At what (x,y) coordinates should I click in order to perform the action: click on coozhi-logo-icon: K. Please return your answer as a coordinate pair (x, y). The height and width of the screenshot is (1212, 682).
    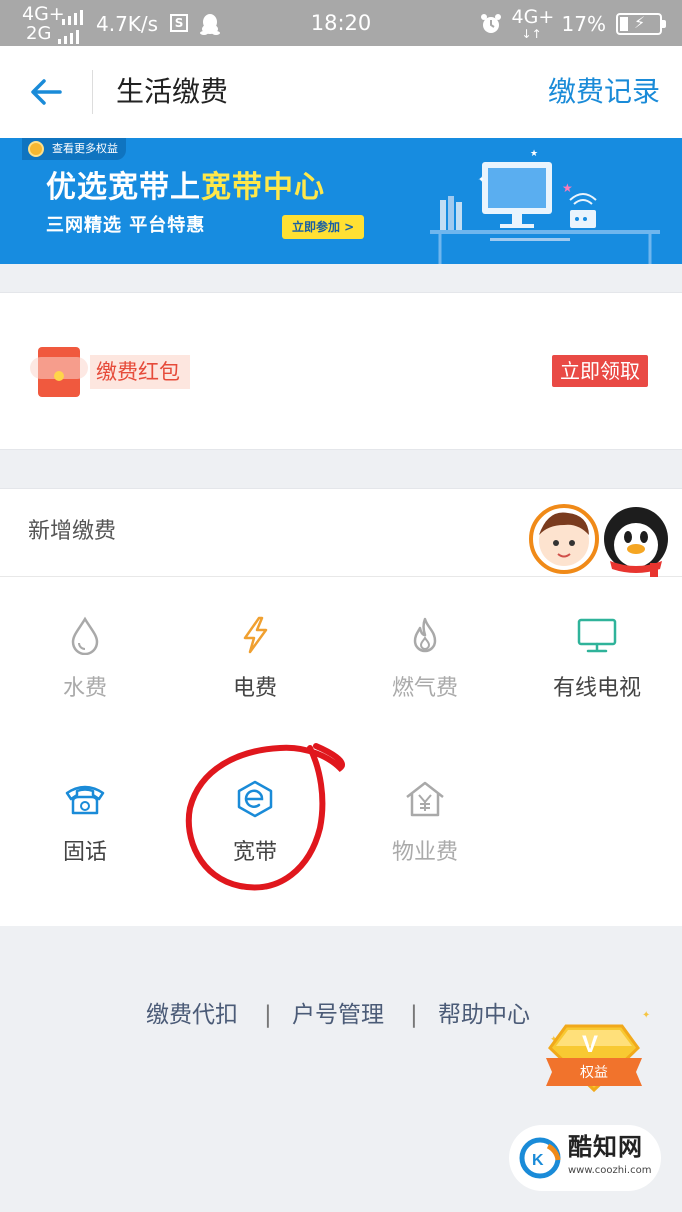
    Looking at the image, I should click on (540, 1158).